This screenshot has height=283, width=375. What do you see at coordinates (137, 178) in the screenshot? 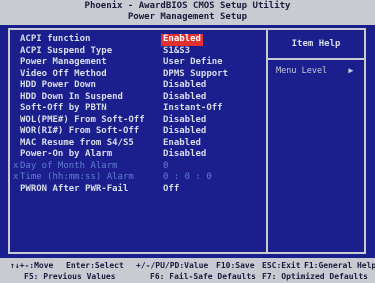
I see `setting-row: x Time (hh:mm:ss) Alarm 0 : 0 : 0` at bounding box center [137, 178].